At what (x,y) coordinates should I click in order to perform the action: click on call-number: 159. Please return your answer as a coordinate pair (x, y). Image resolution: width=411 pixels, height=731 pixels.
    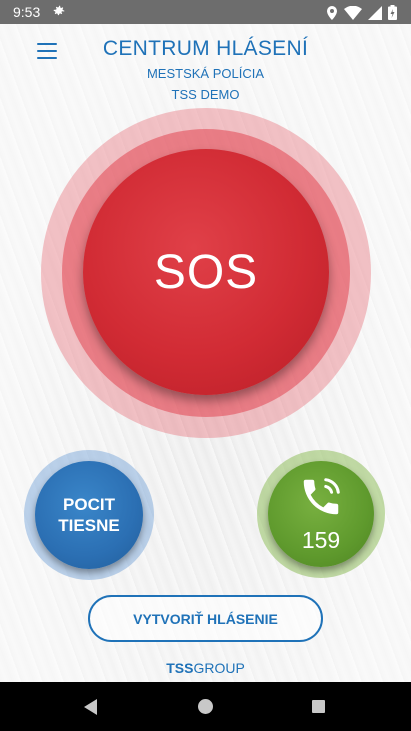
    Looking at the image, I should click on (321, 540).